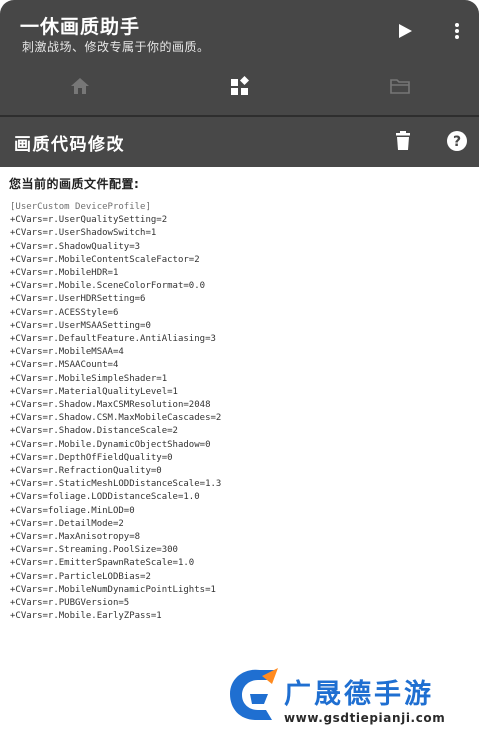 The height and width of the screenshot is (736, 479). I want to click on tab-widgets, so click(239, 86).